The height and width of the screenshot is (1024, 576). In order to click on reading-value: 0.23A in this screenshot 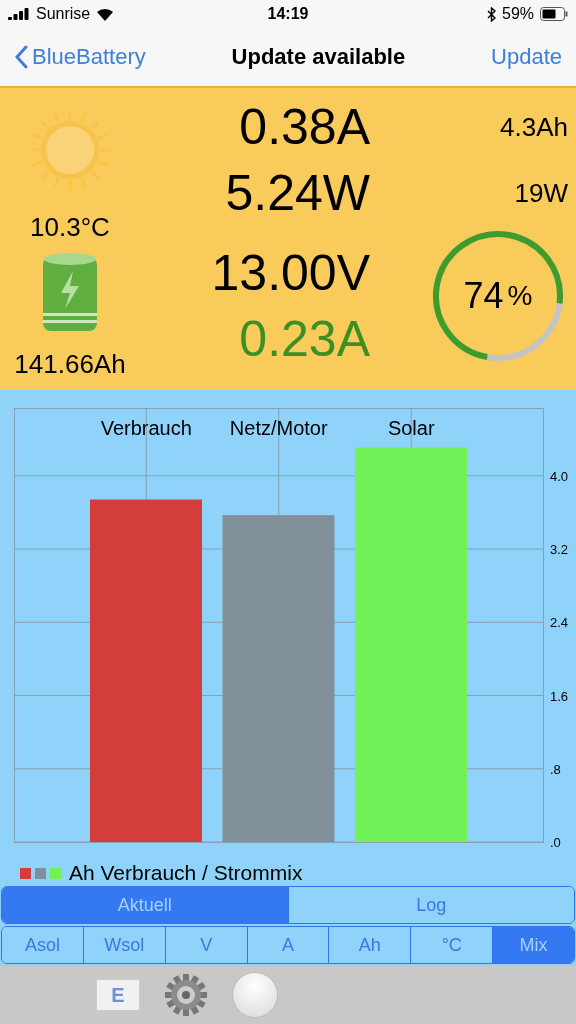, I will do `click(304, 339)`.